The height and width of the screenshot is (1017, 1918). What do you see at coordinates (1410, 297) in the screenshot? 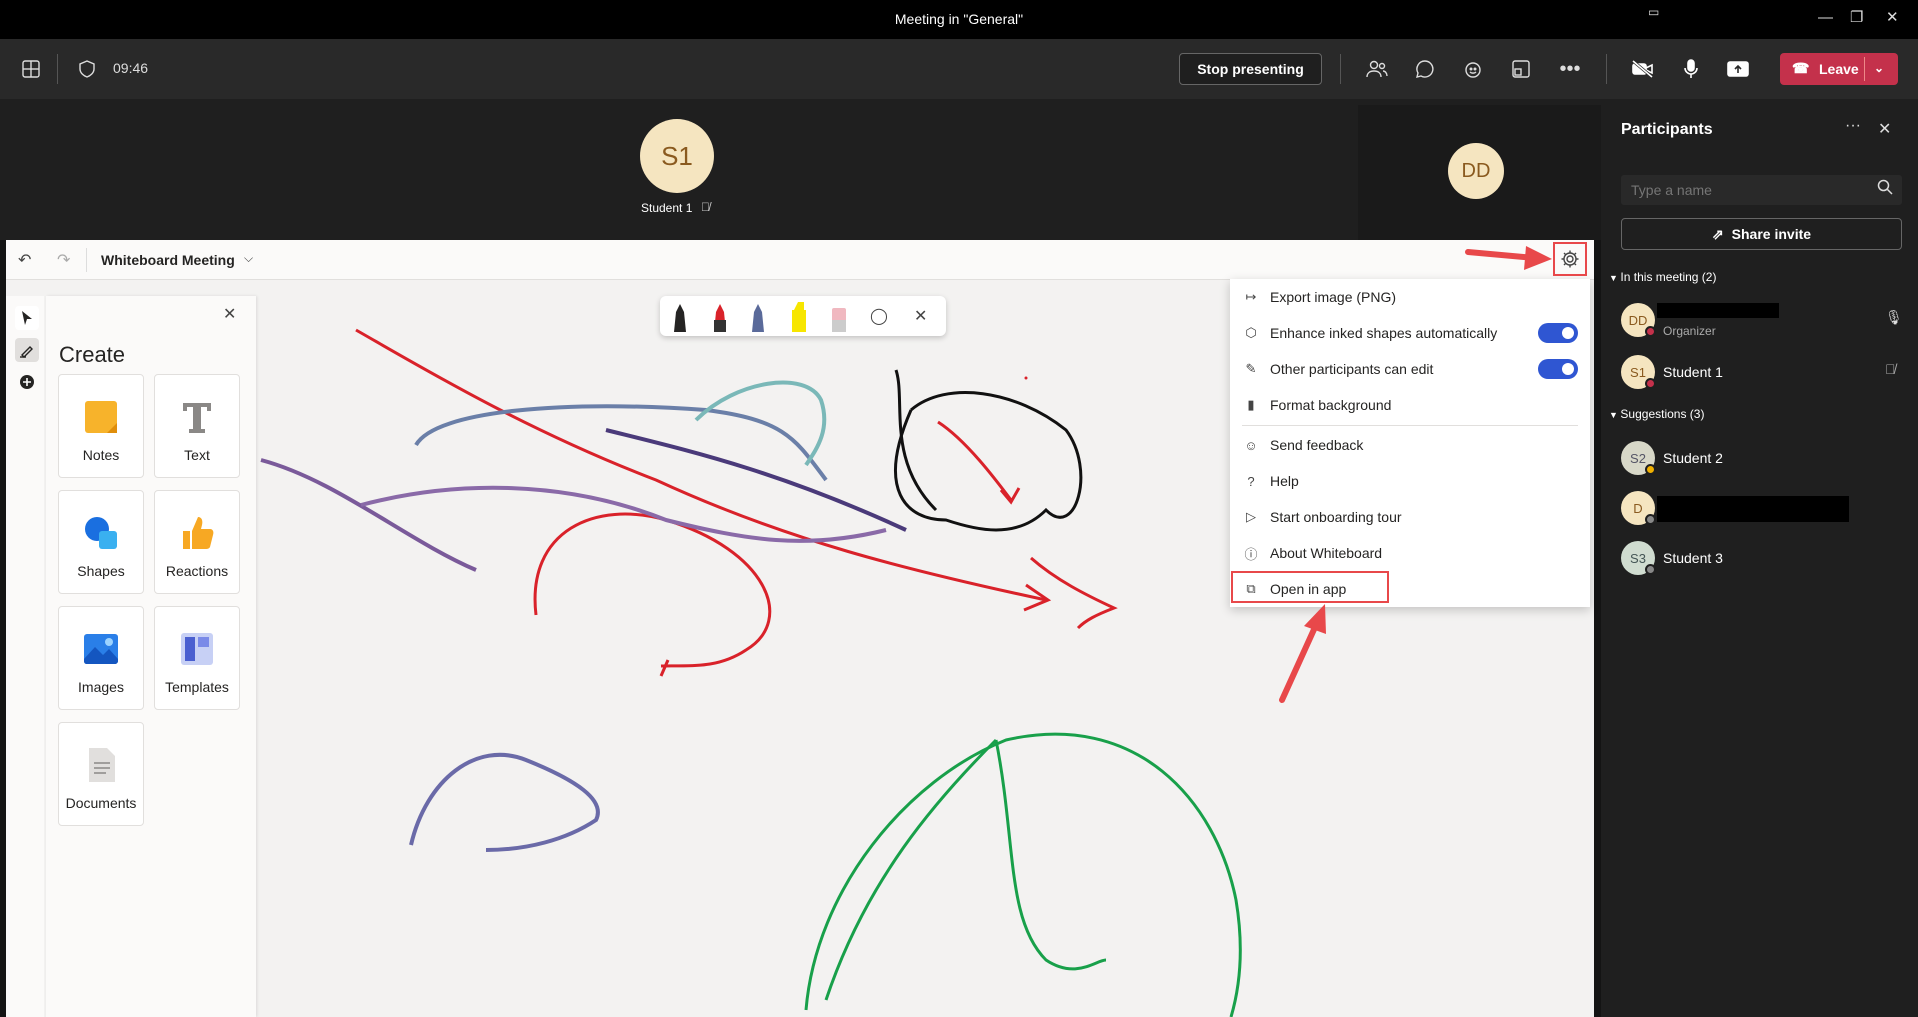
I see `menu-item-export-image: ↦ Export image (PNG)` at bounding box center [1410, 297].